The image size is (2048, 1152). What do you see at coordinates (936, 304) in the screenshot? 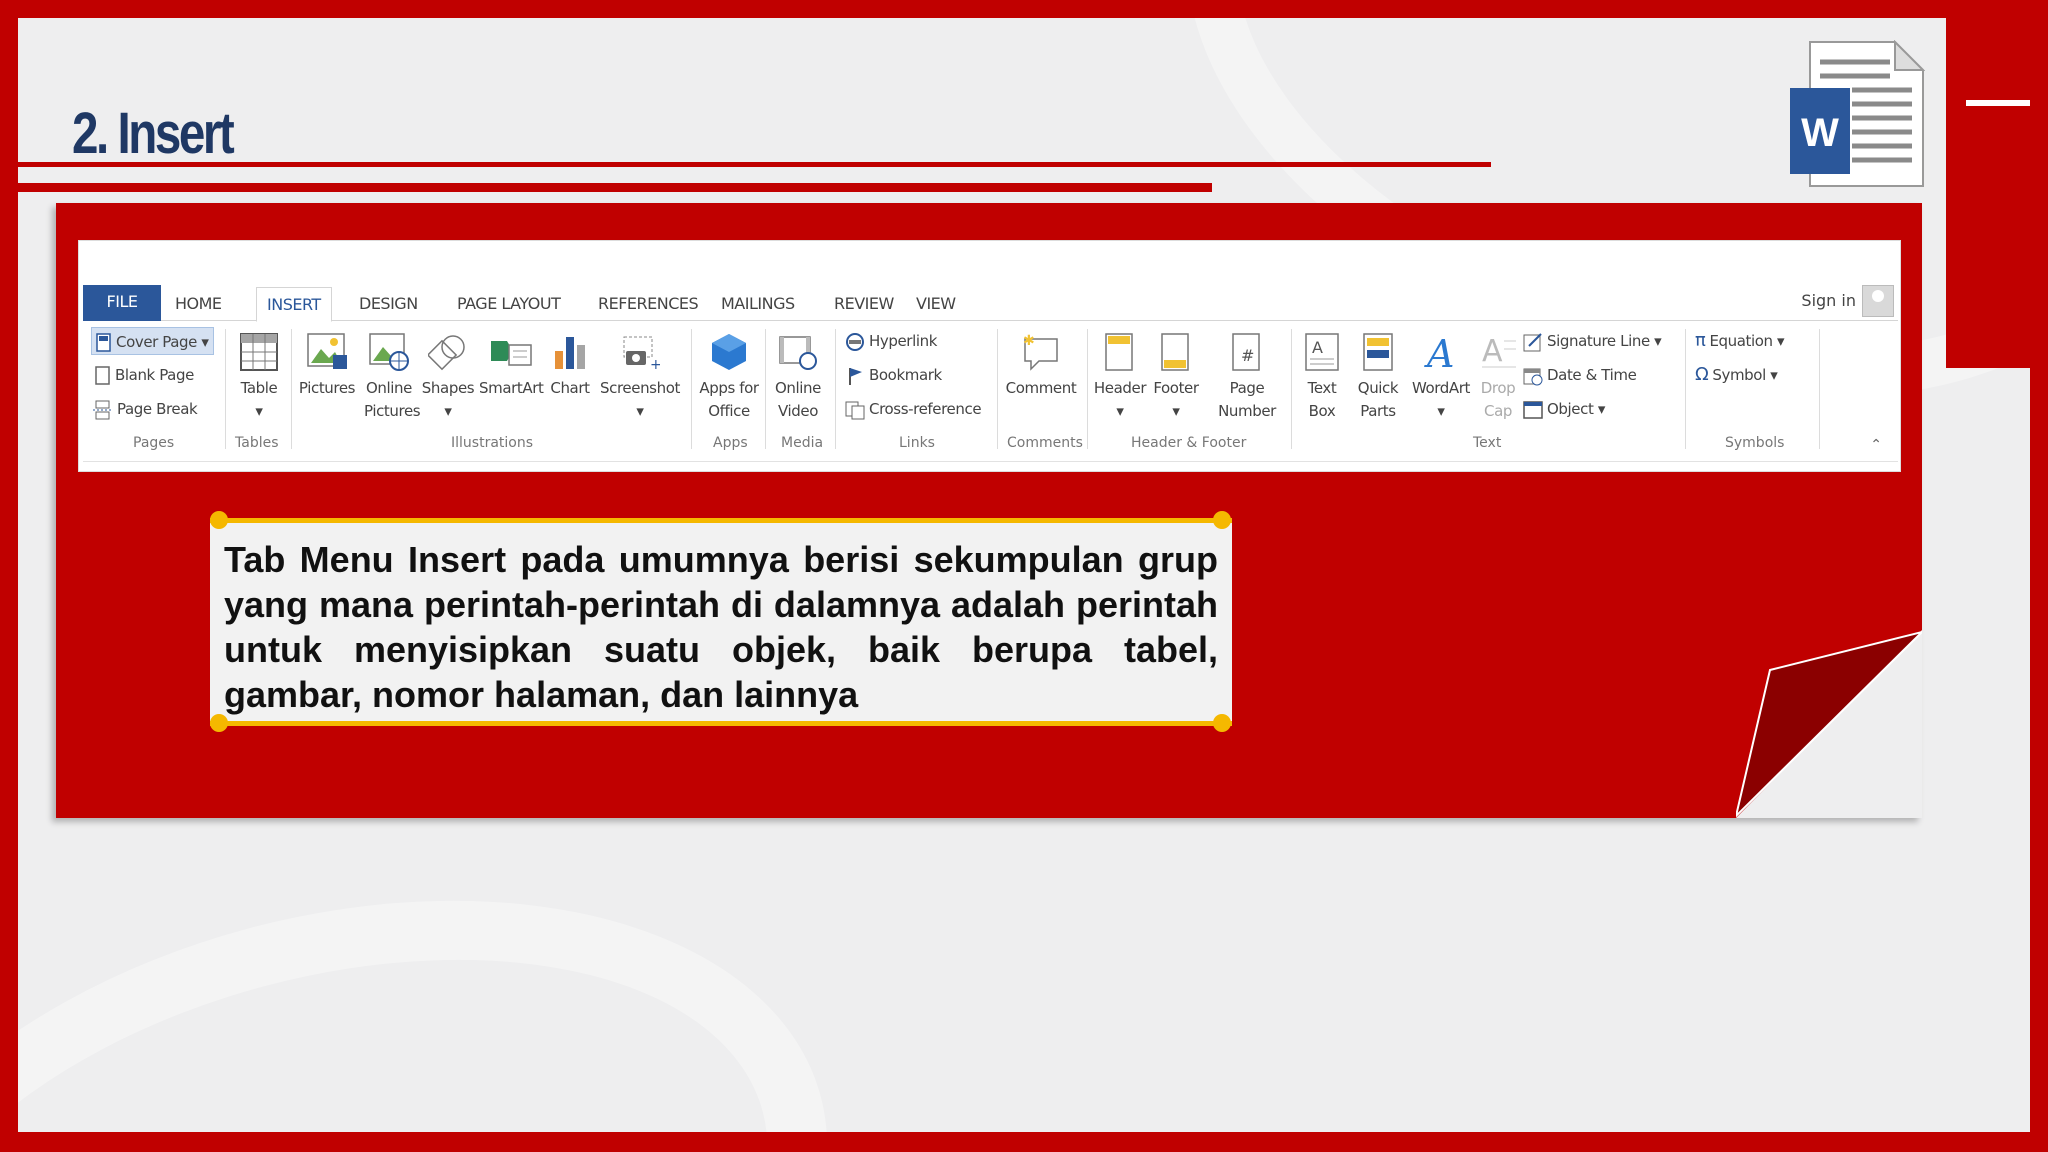
I see `tab-view: VIEW` at bounding box center [936, 304].